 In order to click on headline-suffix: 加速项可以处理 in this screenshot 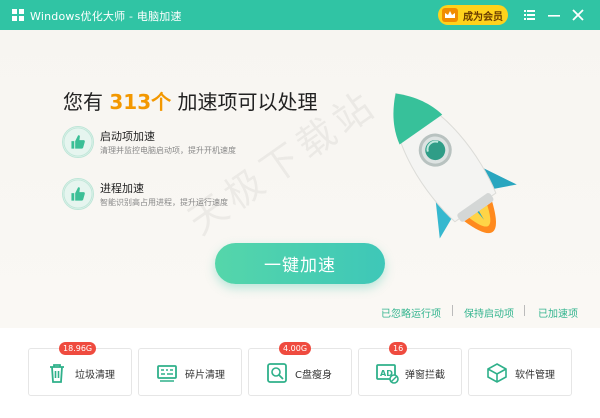, I will do `click(247, 102)`.